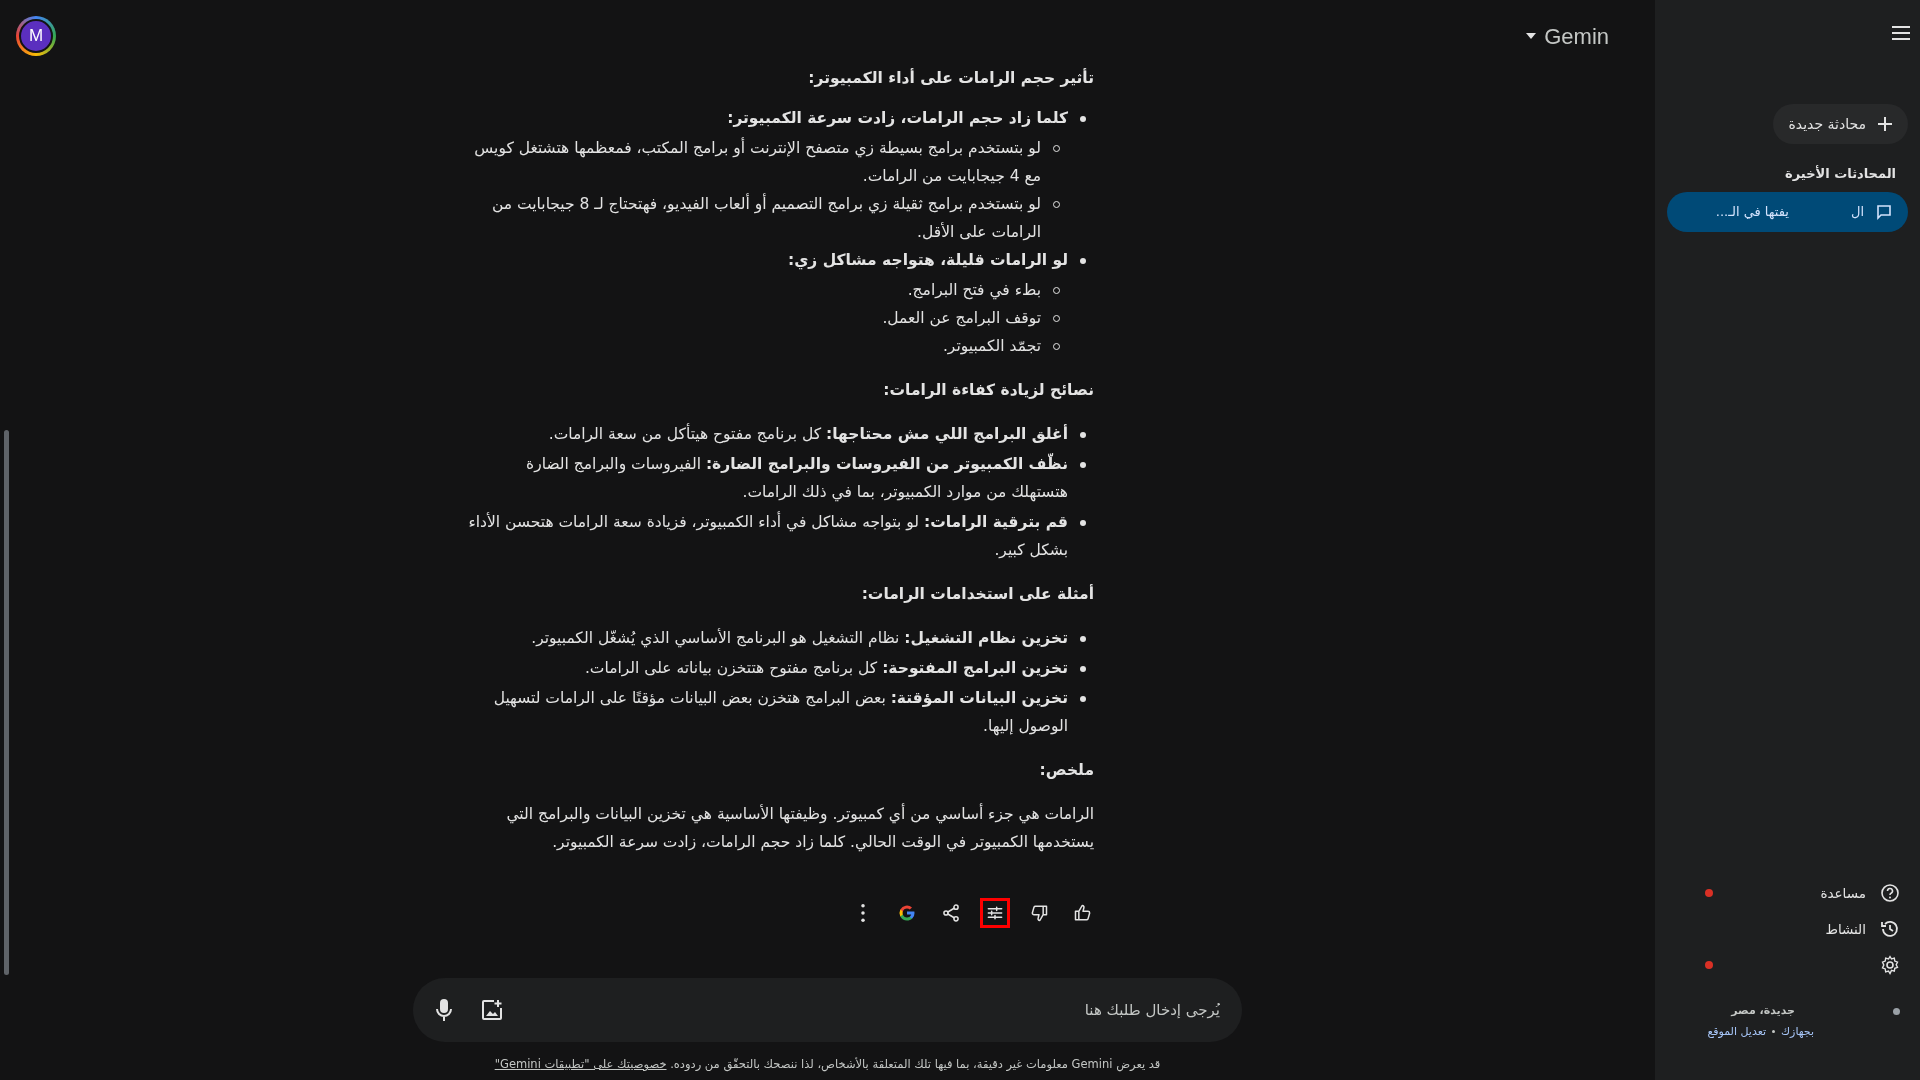  I want to click on prompt-field: يُرجى إدخال طلبك هنا, so click(827, 1010).